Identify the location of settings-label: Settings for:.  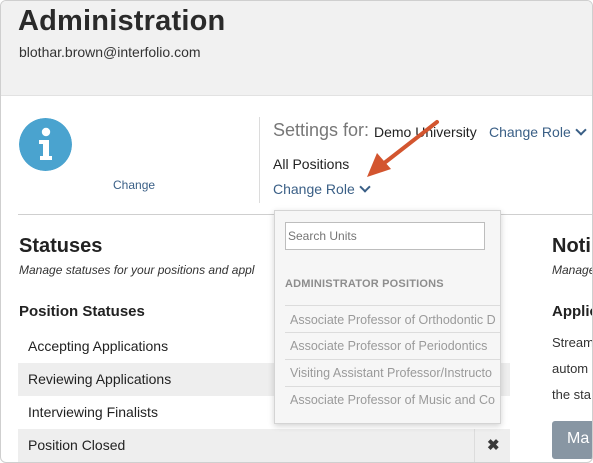
(321, 130).